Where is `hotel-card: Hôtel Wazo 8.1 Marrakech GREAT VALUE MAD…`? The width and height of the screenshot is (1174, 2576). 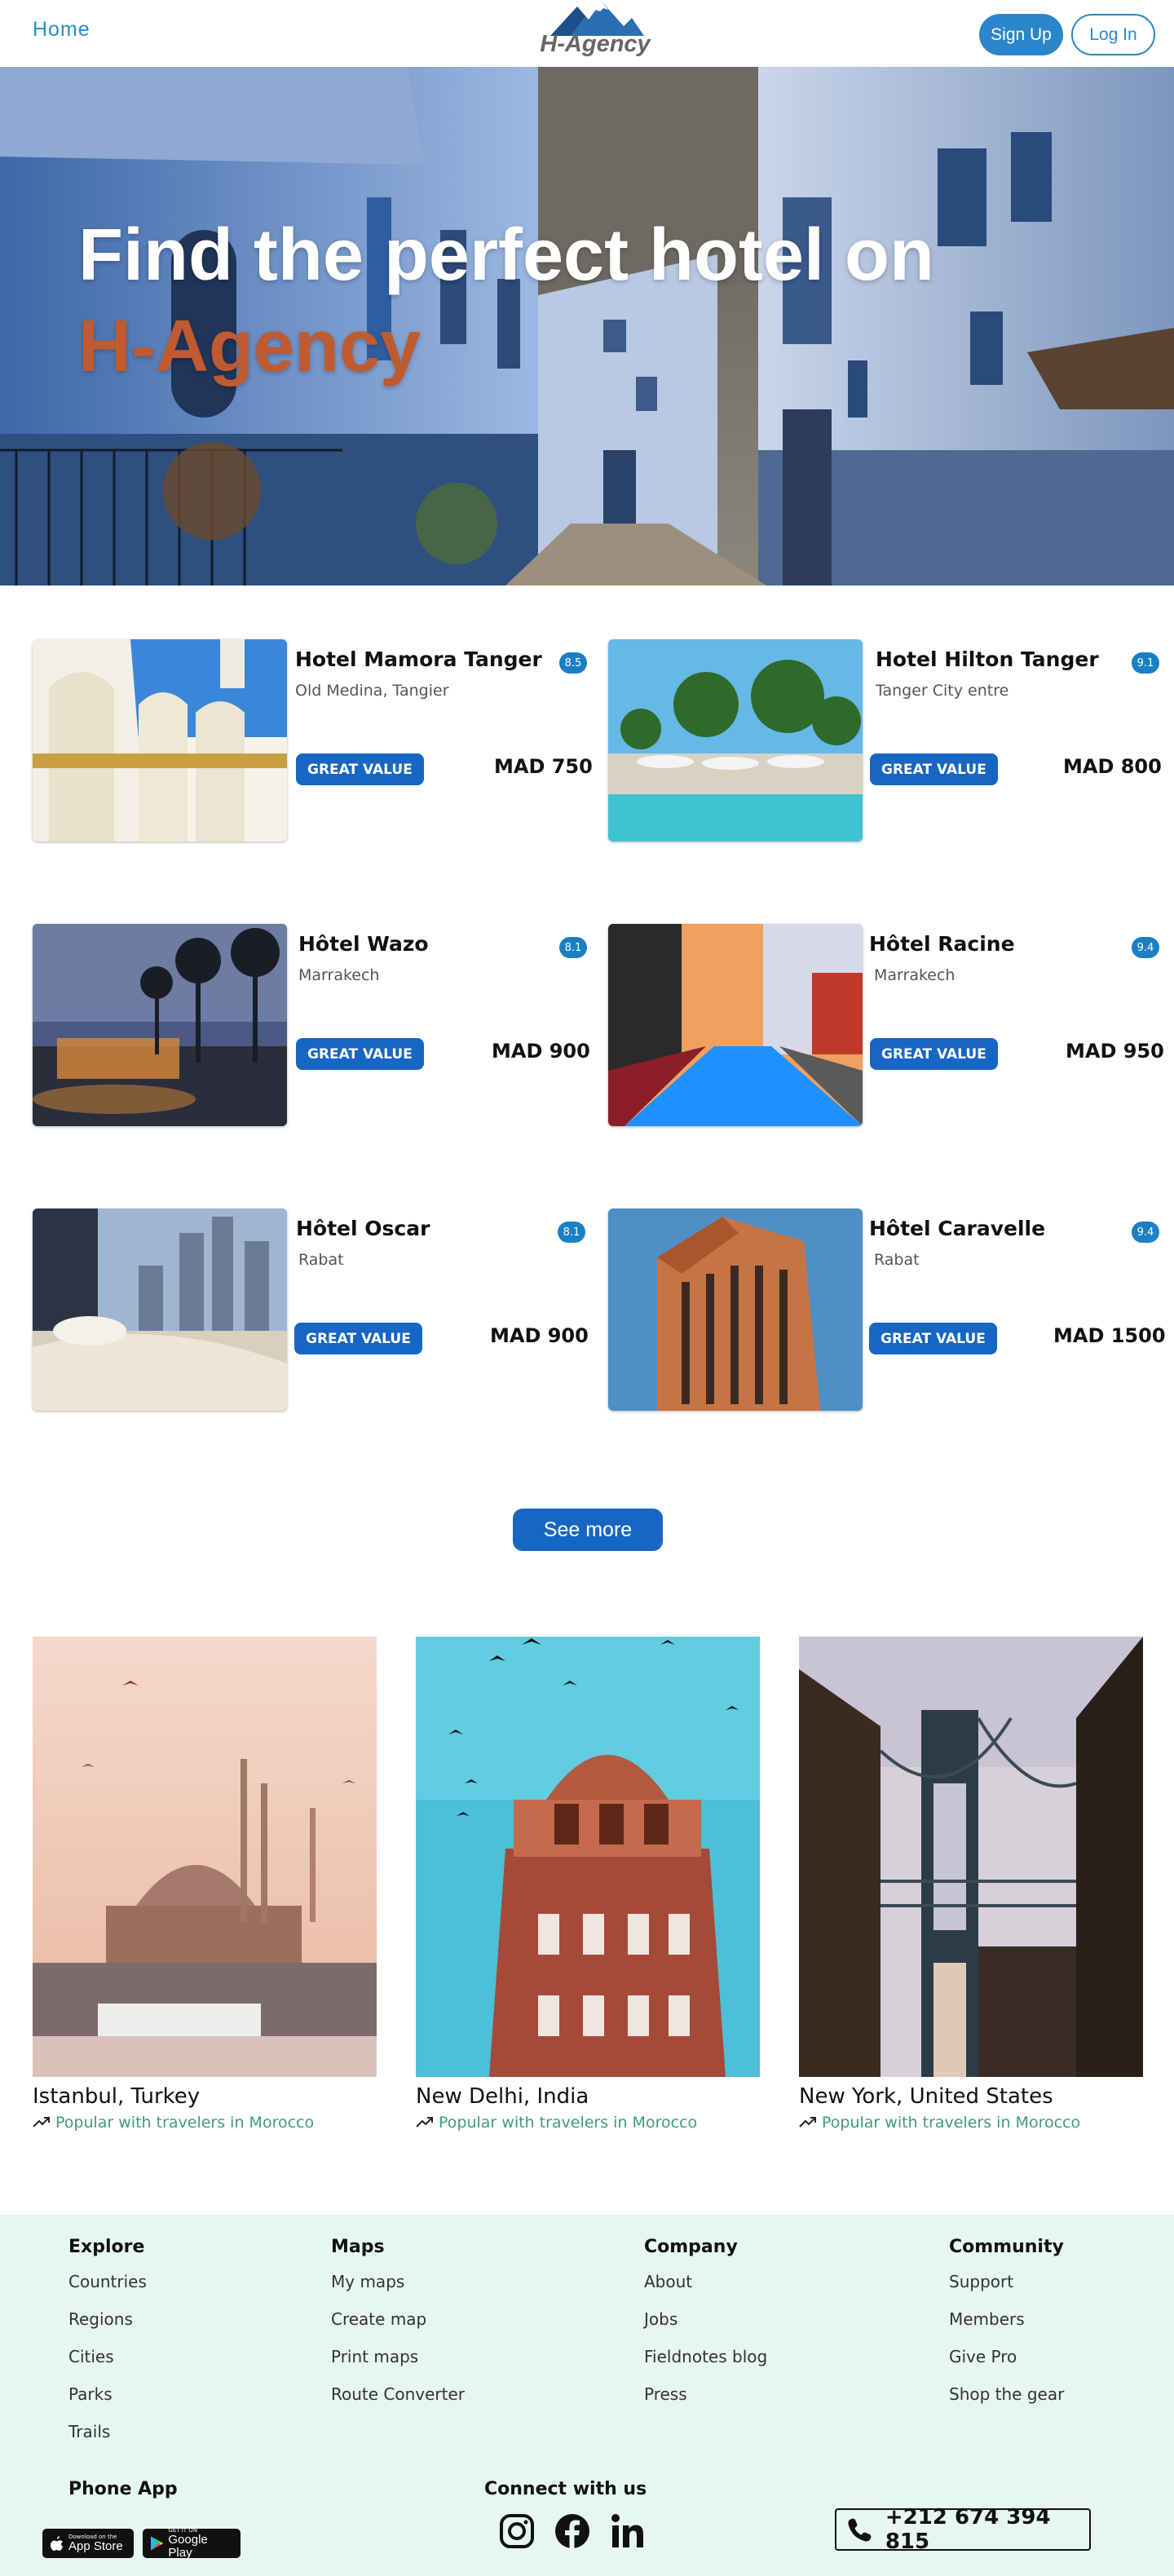
hotel-card: Hôtel Wazo 8.1 Marrakech GREAT VALUE MAD… is located at coordinates (318, 1026).